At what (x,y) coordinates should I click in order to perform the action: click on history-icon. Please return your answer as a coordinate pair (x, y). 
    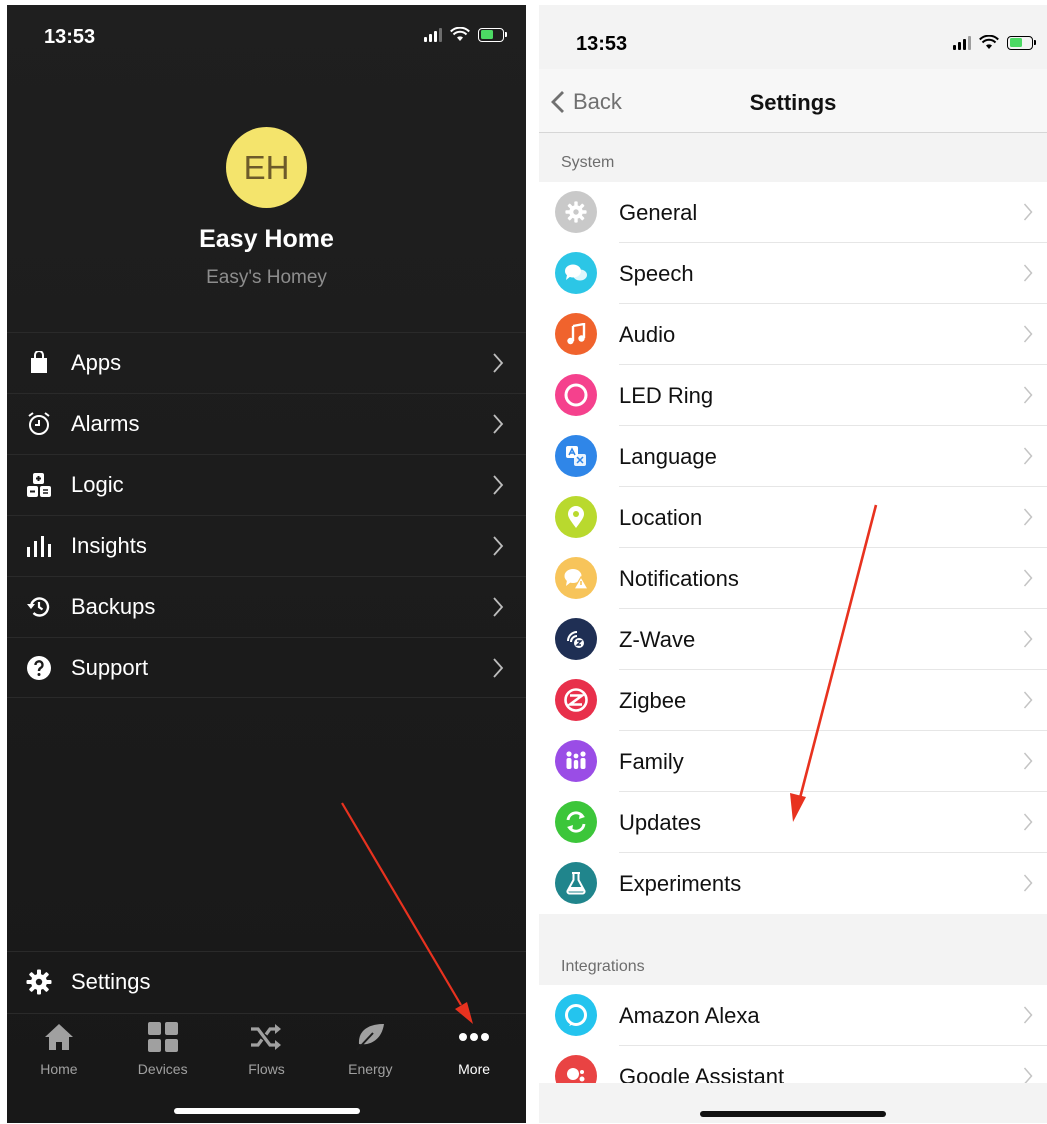
    Looking at the image, I should click on (39, 607).